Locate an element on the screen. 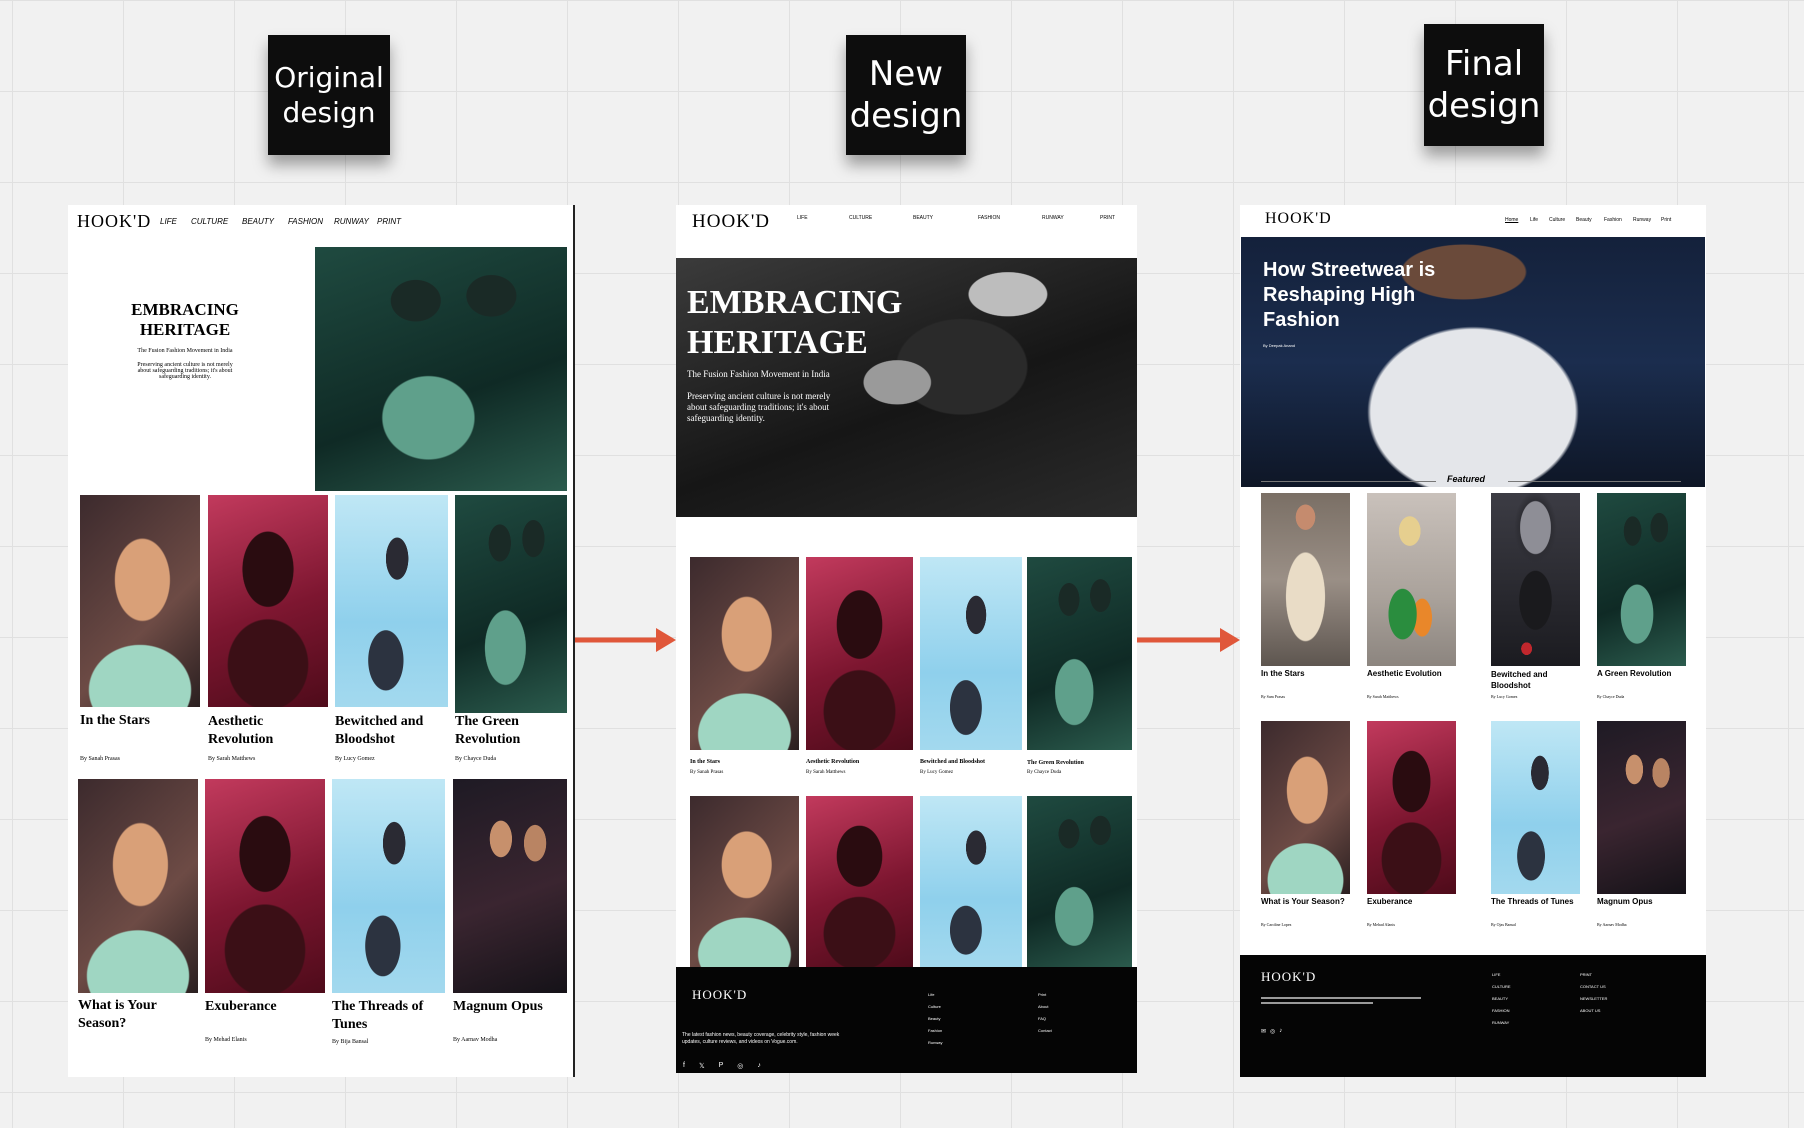 This screenshot has width=1804, height=1128. footer-link: CULTURE is located at coordinates (1501, 987).